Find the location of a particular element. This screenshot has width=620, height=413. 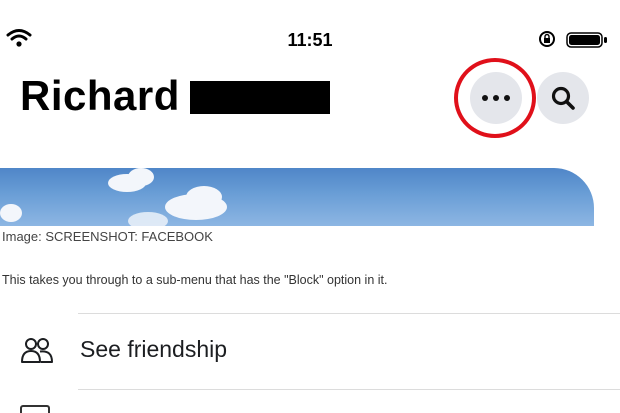

image-caption: Image: SCREENSHOT: FACEBOOK is located at coordinates (107, 236).